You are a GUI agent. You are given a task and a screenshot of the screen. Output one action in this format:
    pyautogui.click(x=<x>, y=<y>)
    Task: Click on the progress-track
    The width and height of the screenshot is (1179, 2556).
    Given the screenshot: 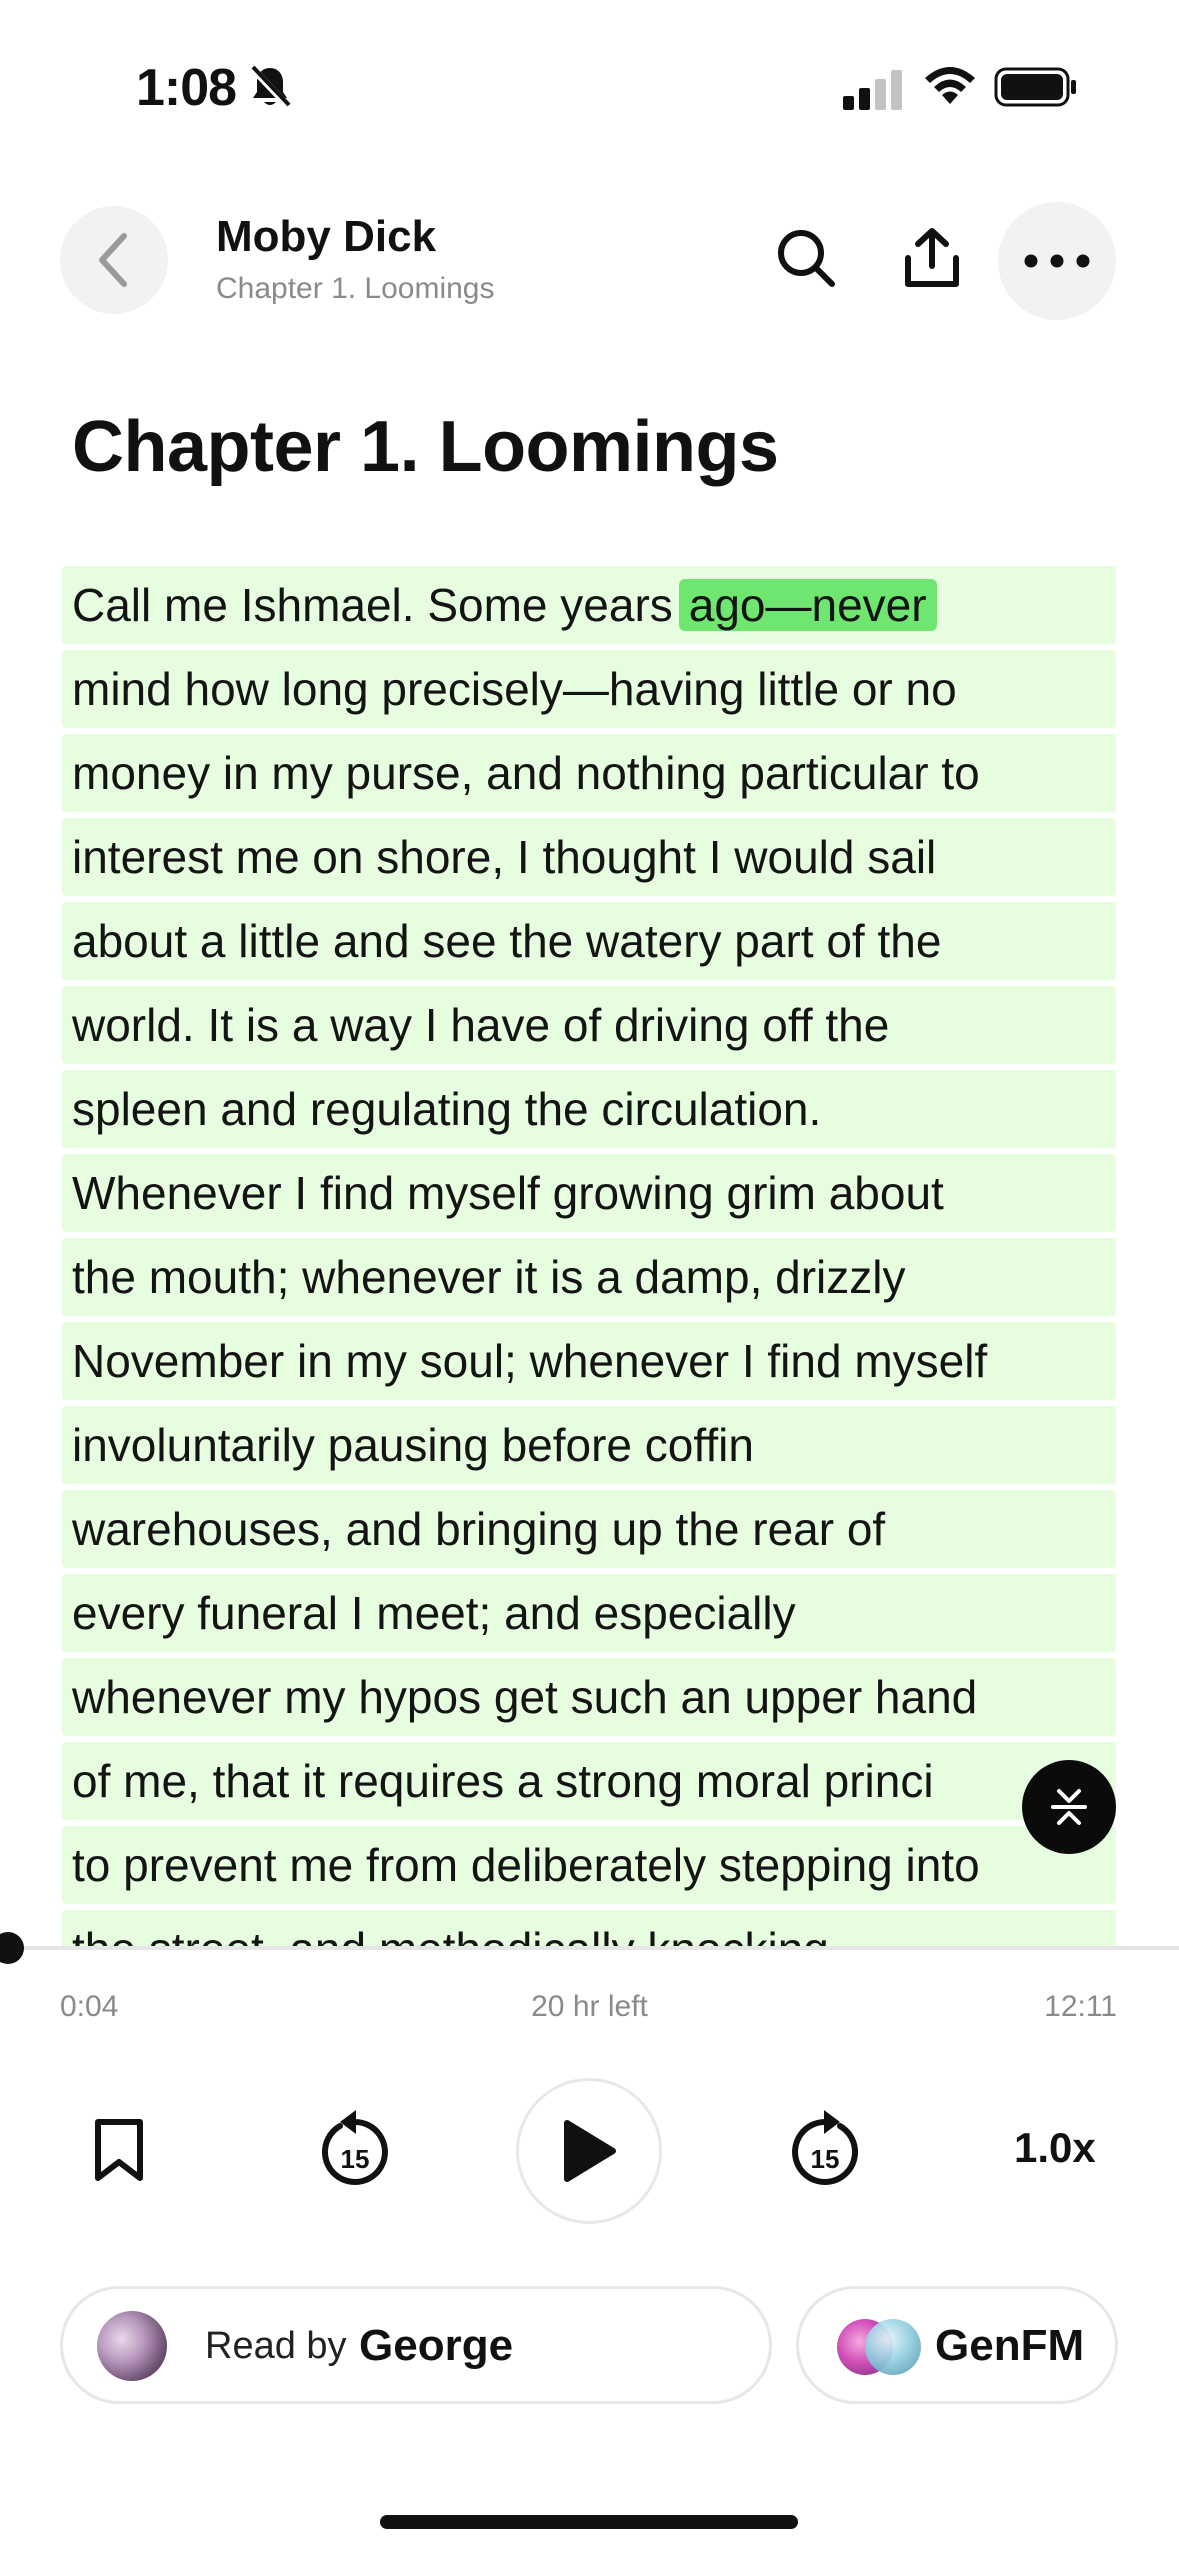 What is the action you would take?
    pyautogui.click(x=589, y=1948)
    